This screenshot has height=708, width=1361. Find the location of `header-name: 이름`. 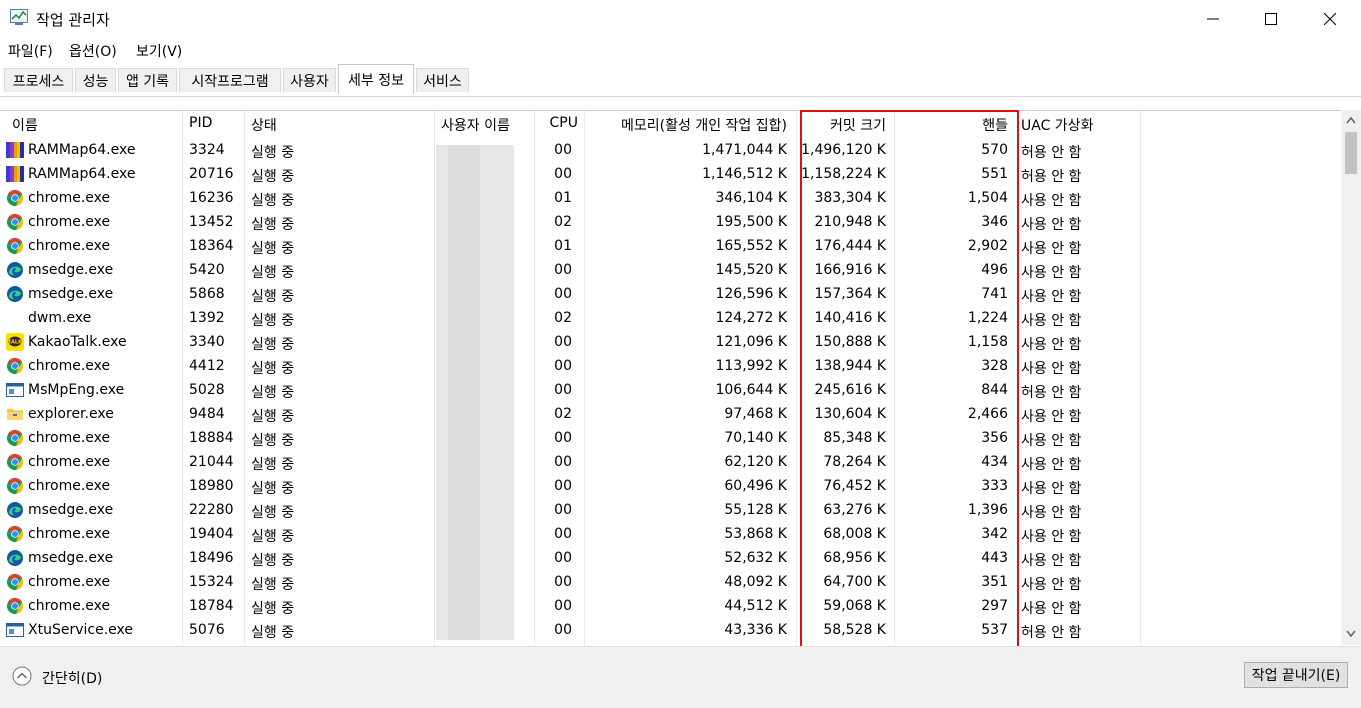

header-name: 이름 is located at coordinates (25, 125).